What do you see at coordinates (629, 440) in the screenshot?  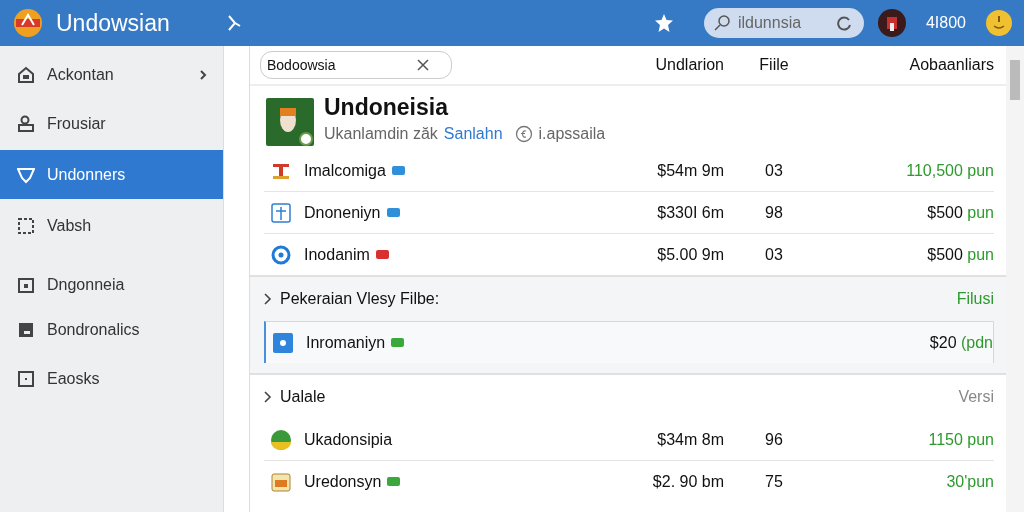 I see `table-row: Ukadonsipia $34m 8m 96 1150 pun` at bounding box center [629, 440].